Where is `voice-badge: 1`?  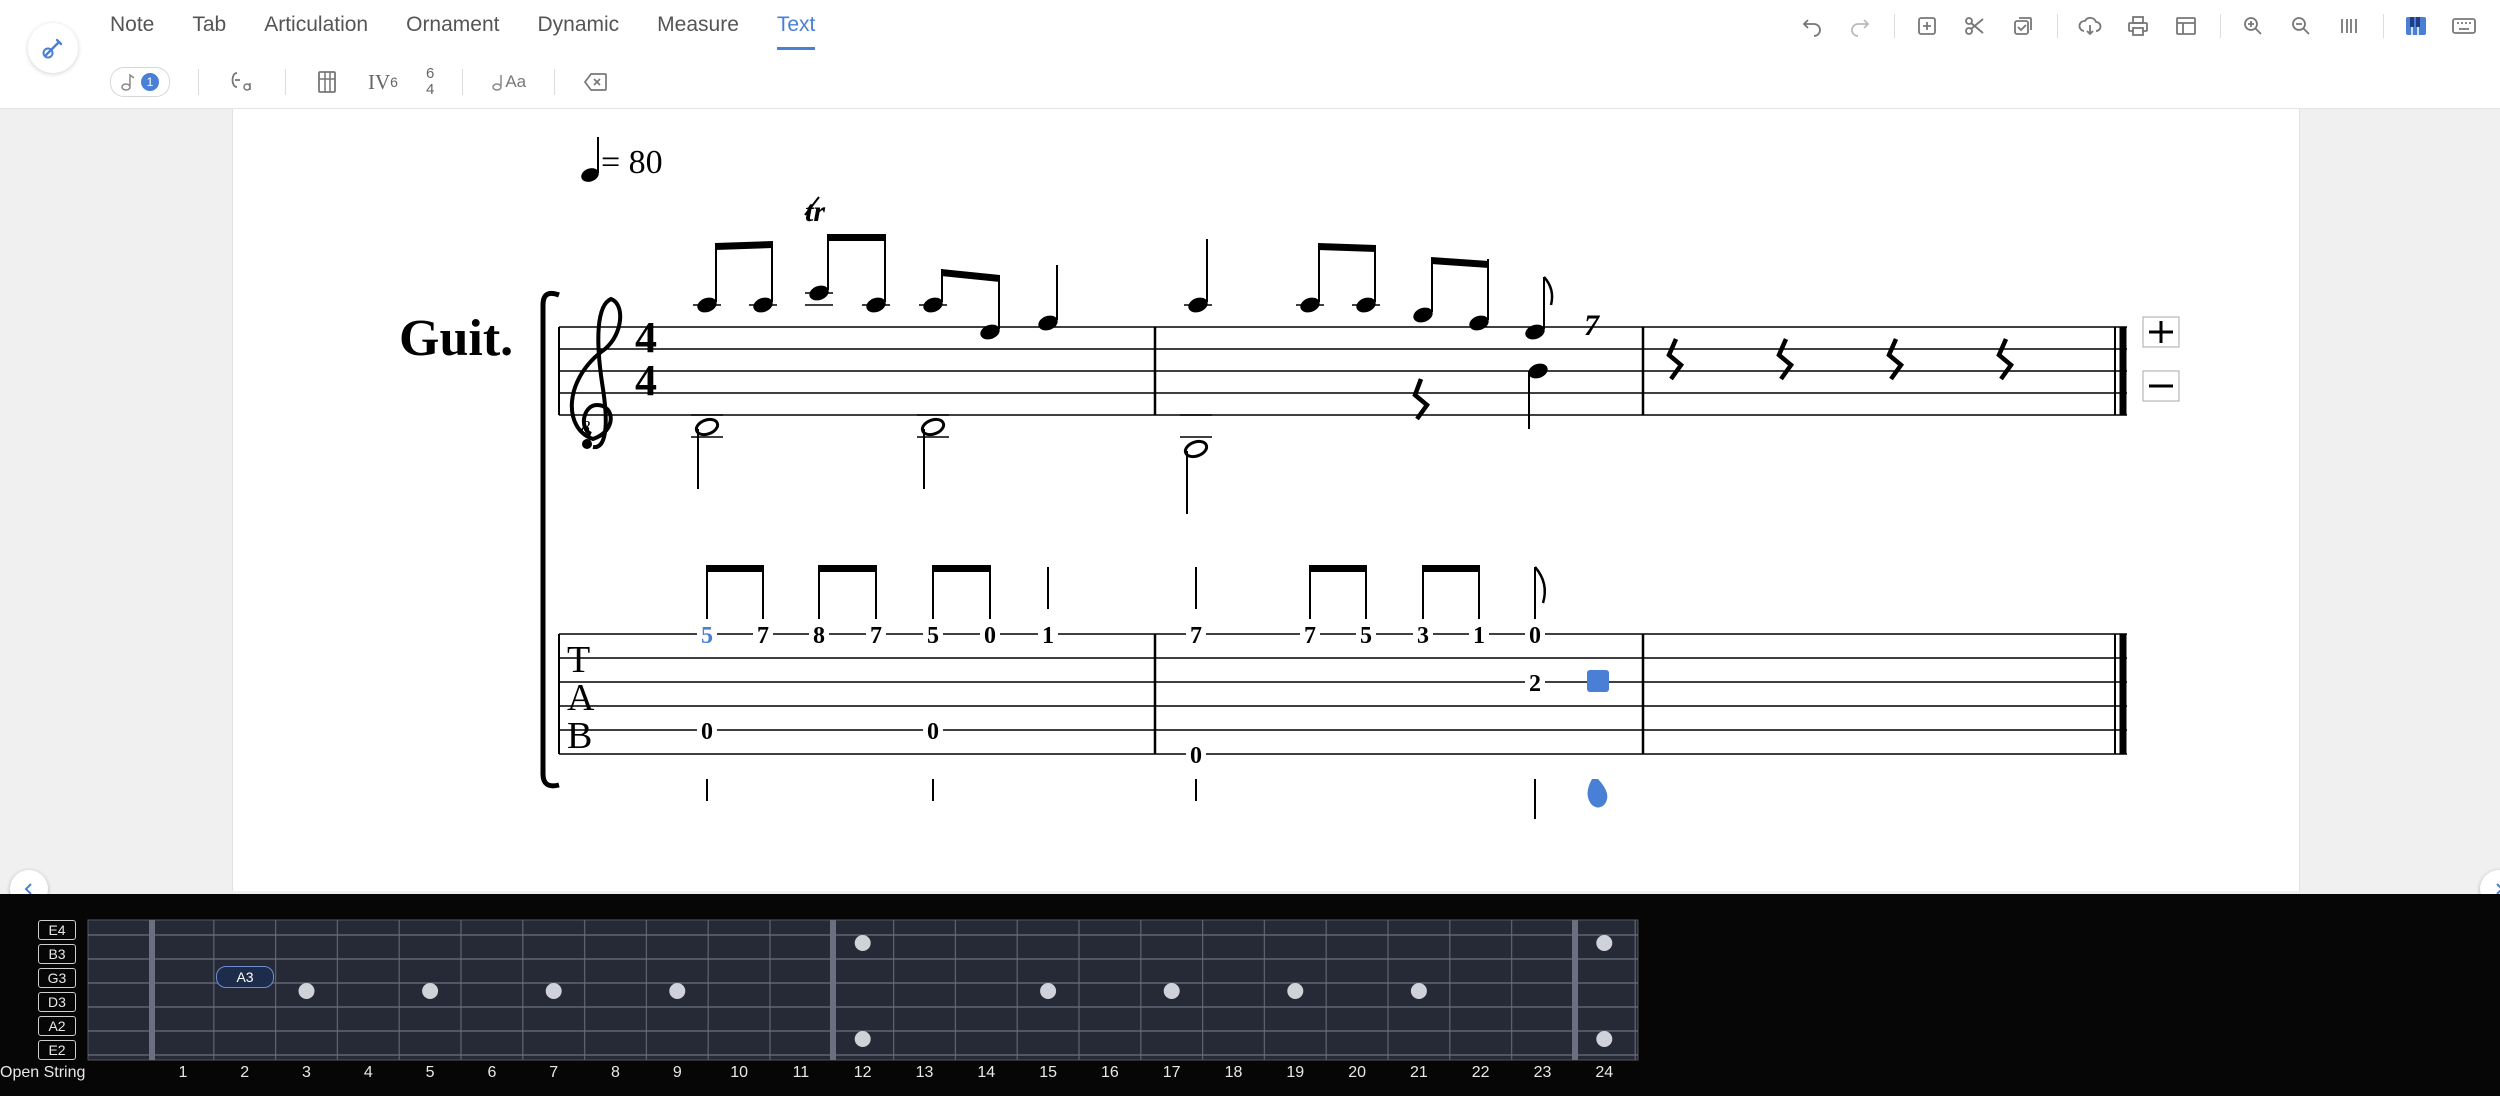
voice-badge: 1 is located at coordinates (150, 82).